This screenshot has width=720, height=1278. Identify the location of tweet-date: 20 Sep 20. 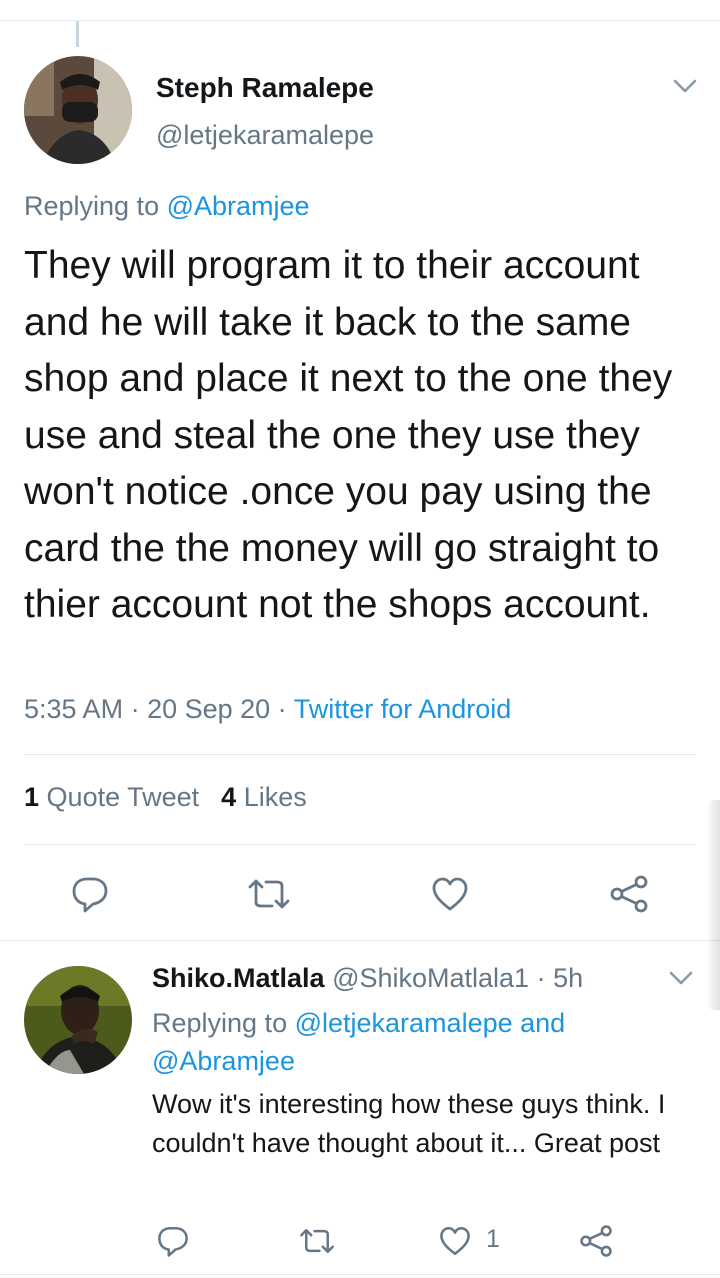
(208, 709).